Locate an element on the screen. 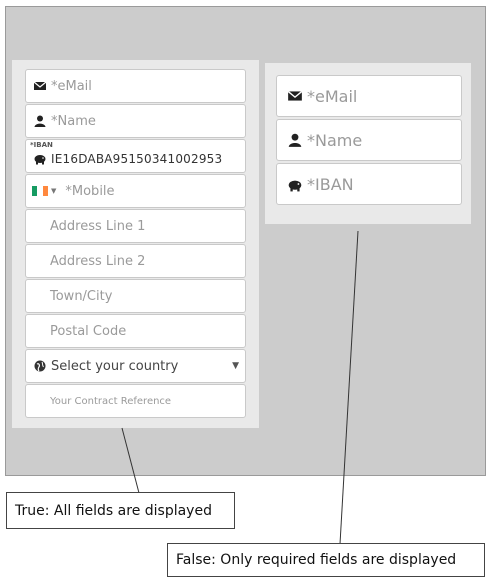  true-callout-line is located at coordinates (130, 460).